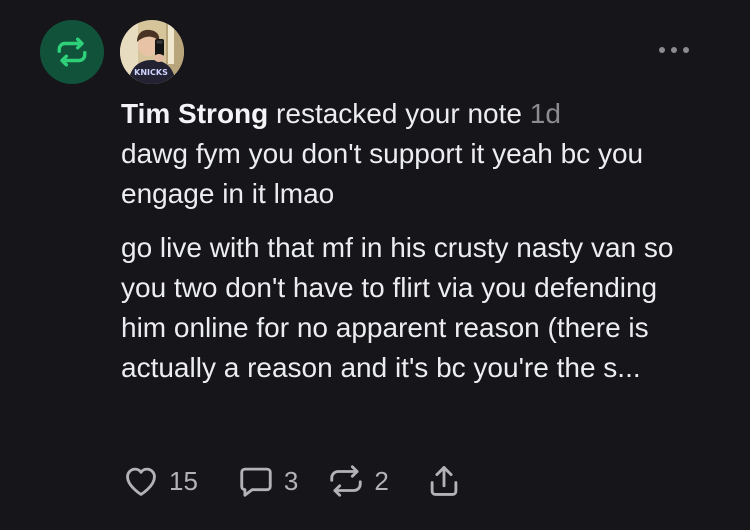 The width and height of the screenshot is (750, 530). I want to click on restack-button: 2, so click(357, 481).